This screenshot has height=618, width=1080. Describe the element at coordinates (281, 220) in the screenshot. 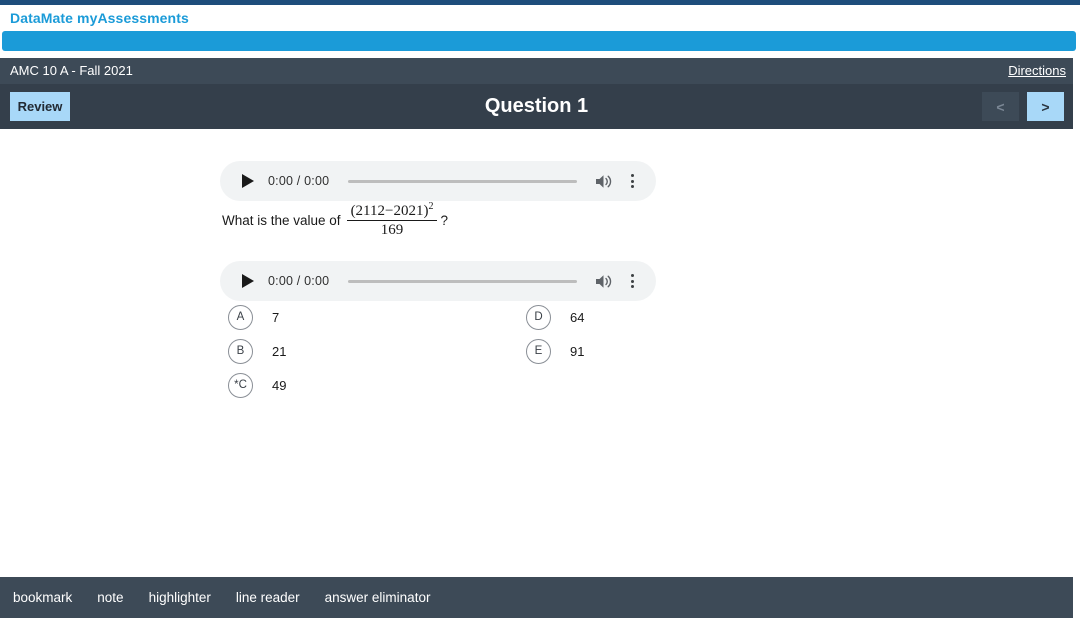

I see `question-lead-text: What is the value of` at that location.